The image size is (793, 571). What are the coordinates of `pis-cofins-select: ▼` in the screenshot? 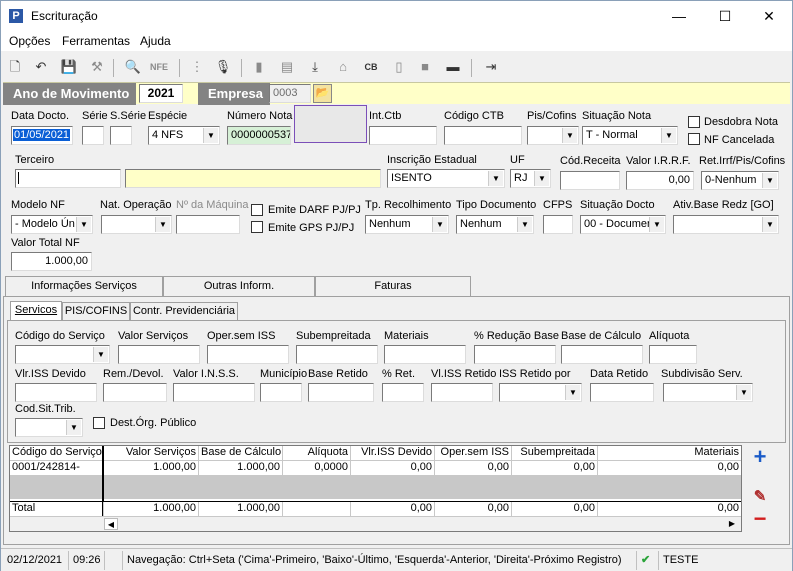 It's located at (553, 135).